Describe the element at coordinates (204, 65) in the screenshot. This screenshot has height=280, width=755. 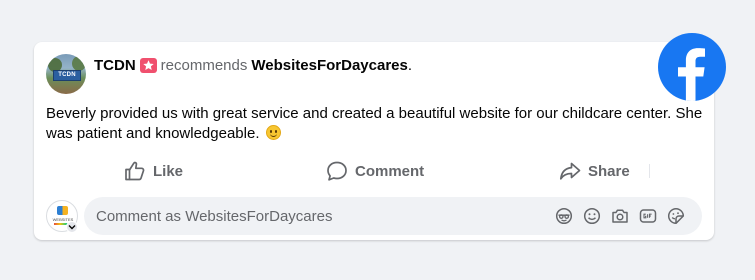
I see `recommends-label: recommends` at that location.